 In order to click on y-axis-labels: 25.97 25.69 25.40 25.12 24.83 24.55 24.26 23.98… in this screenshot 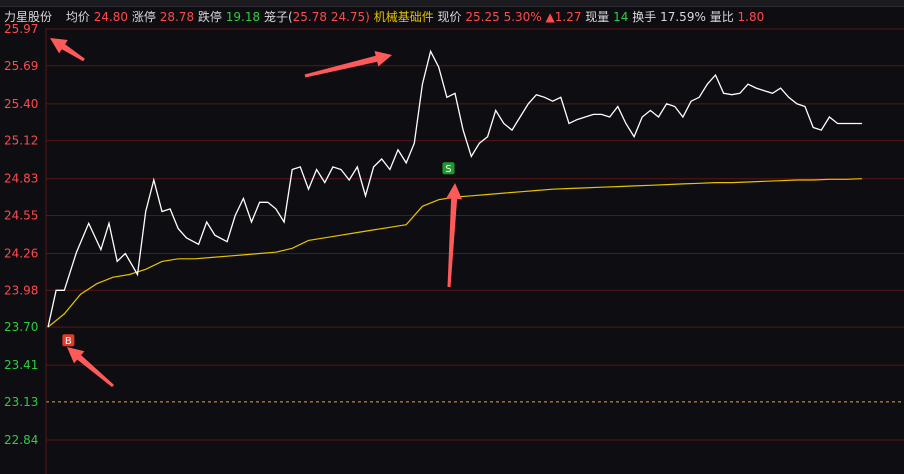, I will do `click(21, 234)`.